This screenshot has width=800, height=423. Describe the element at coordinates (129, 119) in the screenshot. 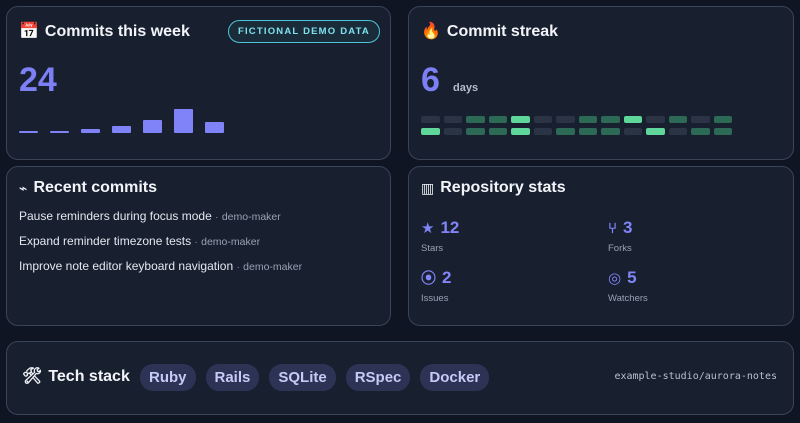

I see `daily-commits-bar-chart` at that location.